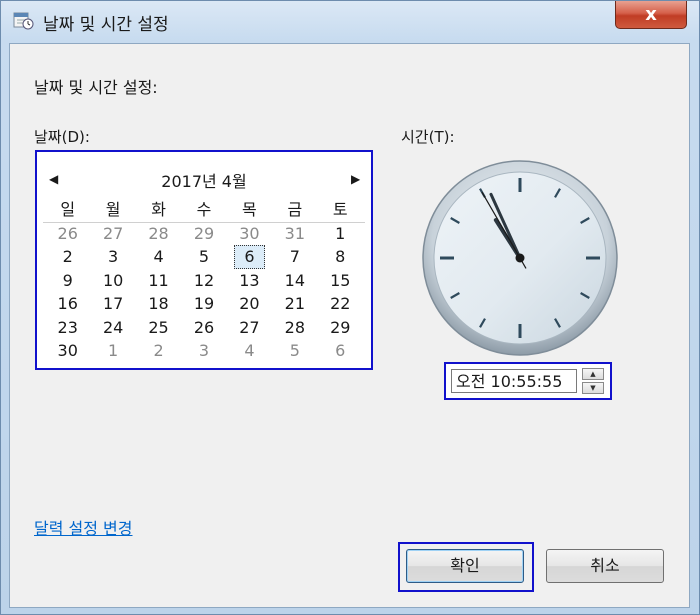  I want to click on calendar-day-number: 9, so click(67, 280).